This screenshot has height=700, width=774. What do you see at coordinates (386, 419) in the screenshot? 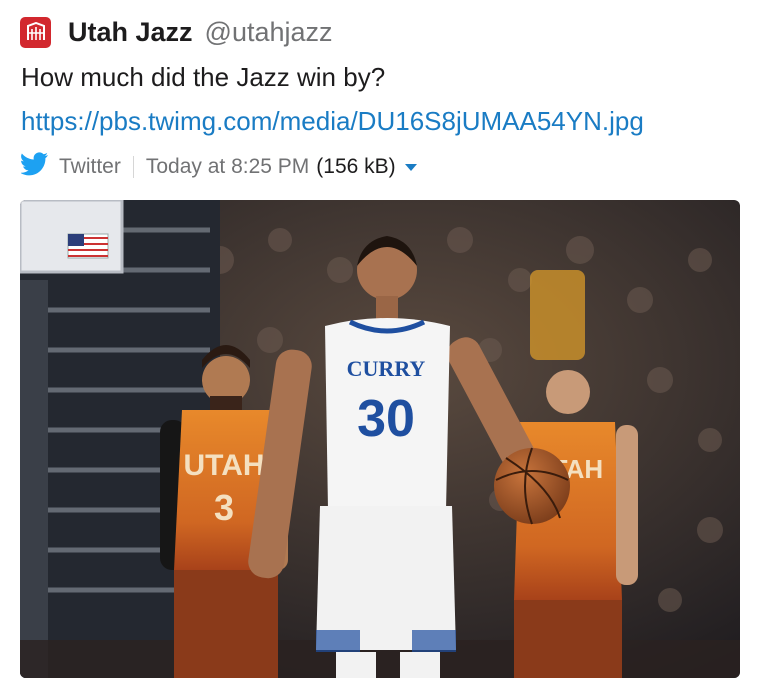
I see `curry-number: 30` at bounding box center [386, 419].